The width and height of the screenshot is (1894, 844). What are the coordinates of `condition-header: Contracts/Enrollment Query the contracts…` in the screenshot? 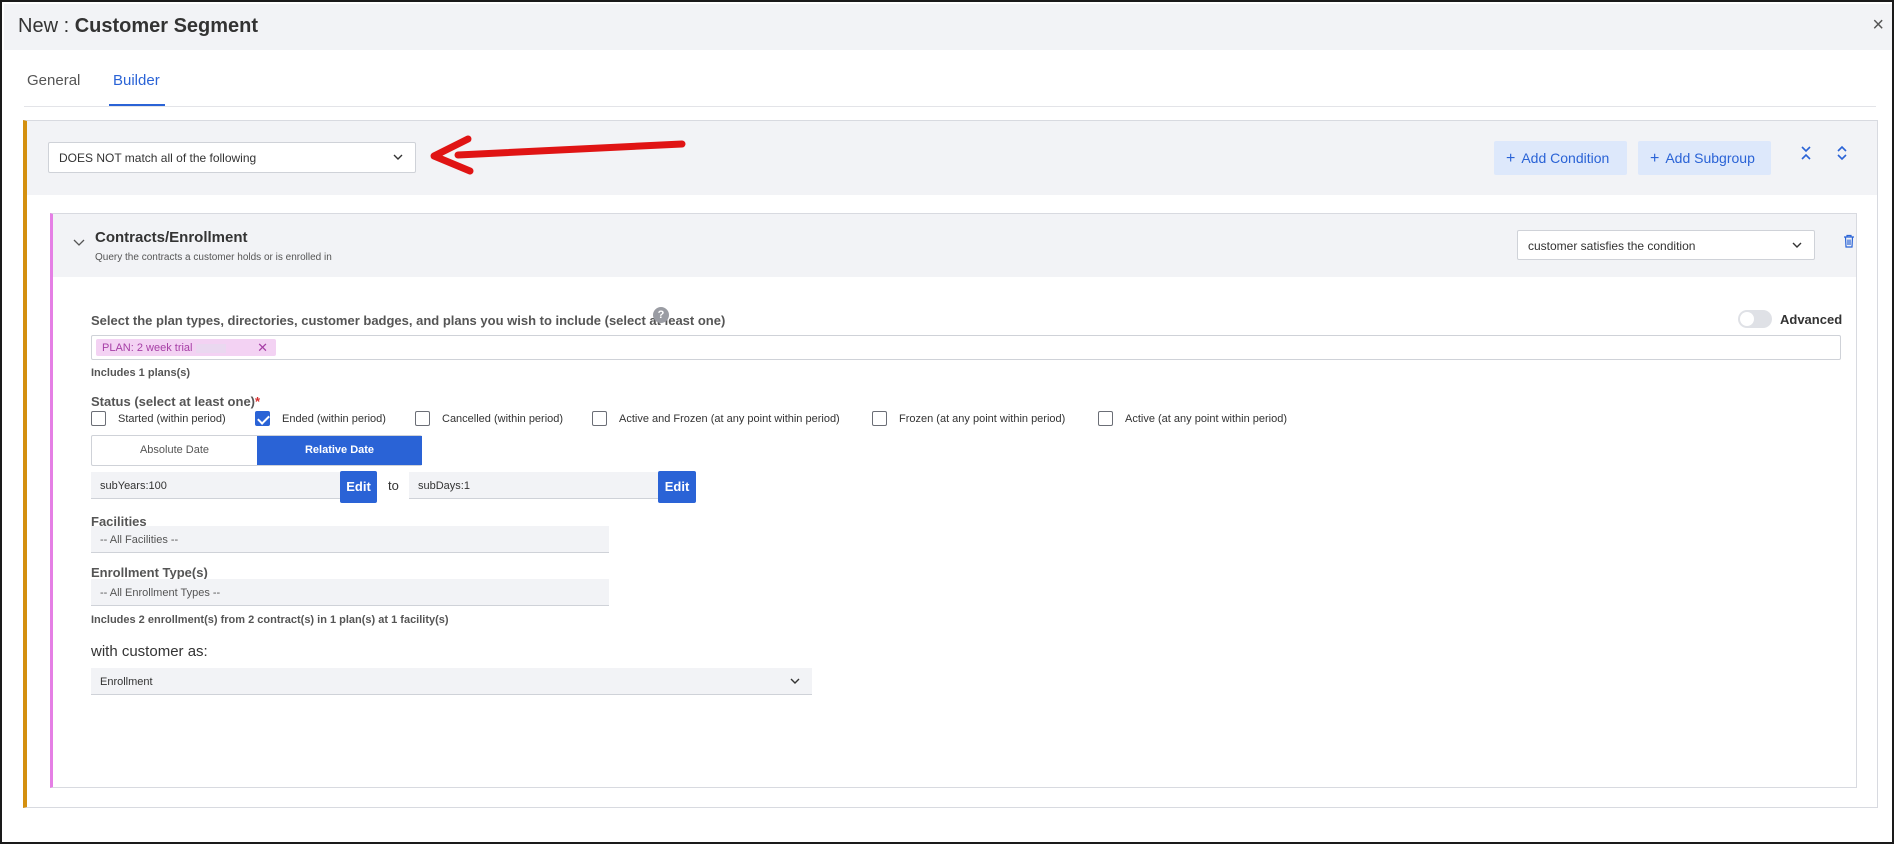 It's located at (954, 245).